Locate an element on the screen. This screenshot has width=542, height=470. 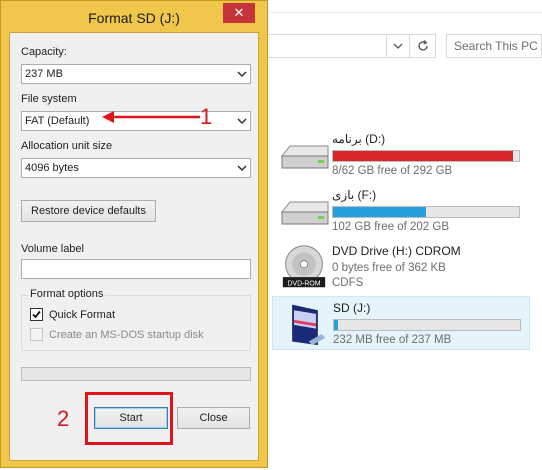
drive-name: برنامه (D:) is located at coordinates (359, 139).